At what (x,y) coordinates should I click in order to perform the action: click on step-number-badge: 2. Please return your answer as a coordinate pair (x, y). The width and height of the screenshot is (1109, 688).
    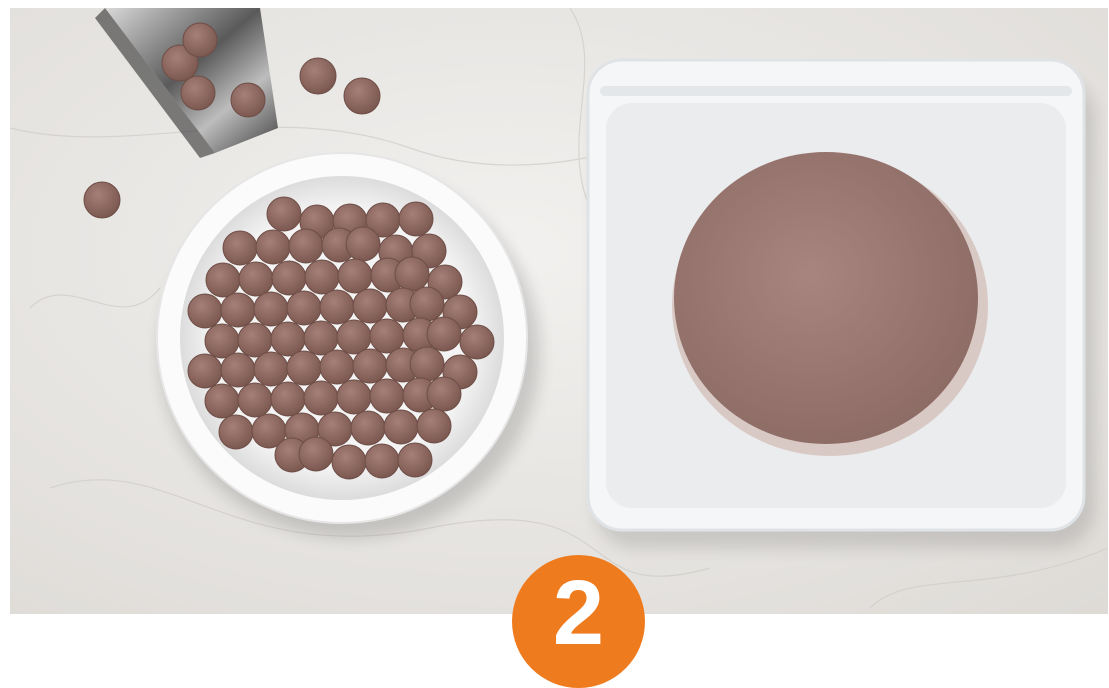
    Looking at the image, I should click on (578, 621).